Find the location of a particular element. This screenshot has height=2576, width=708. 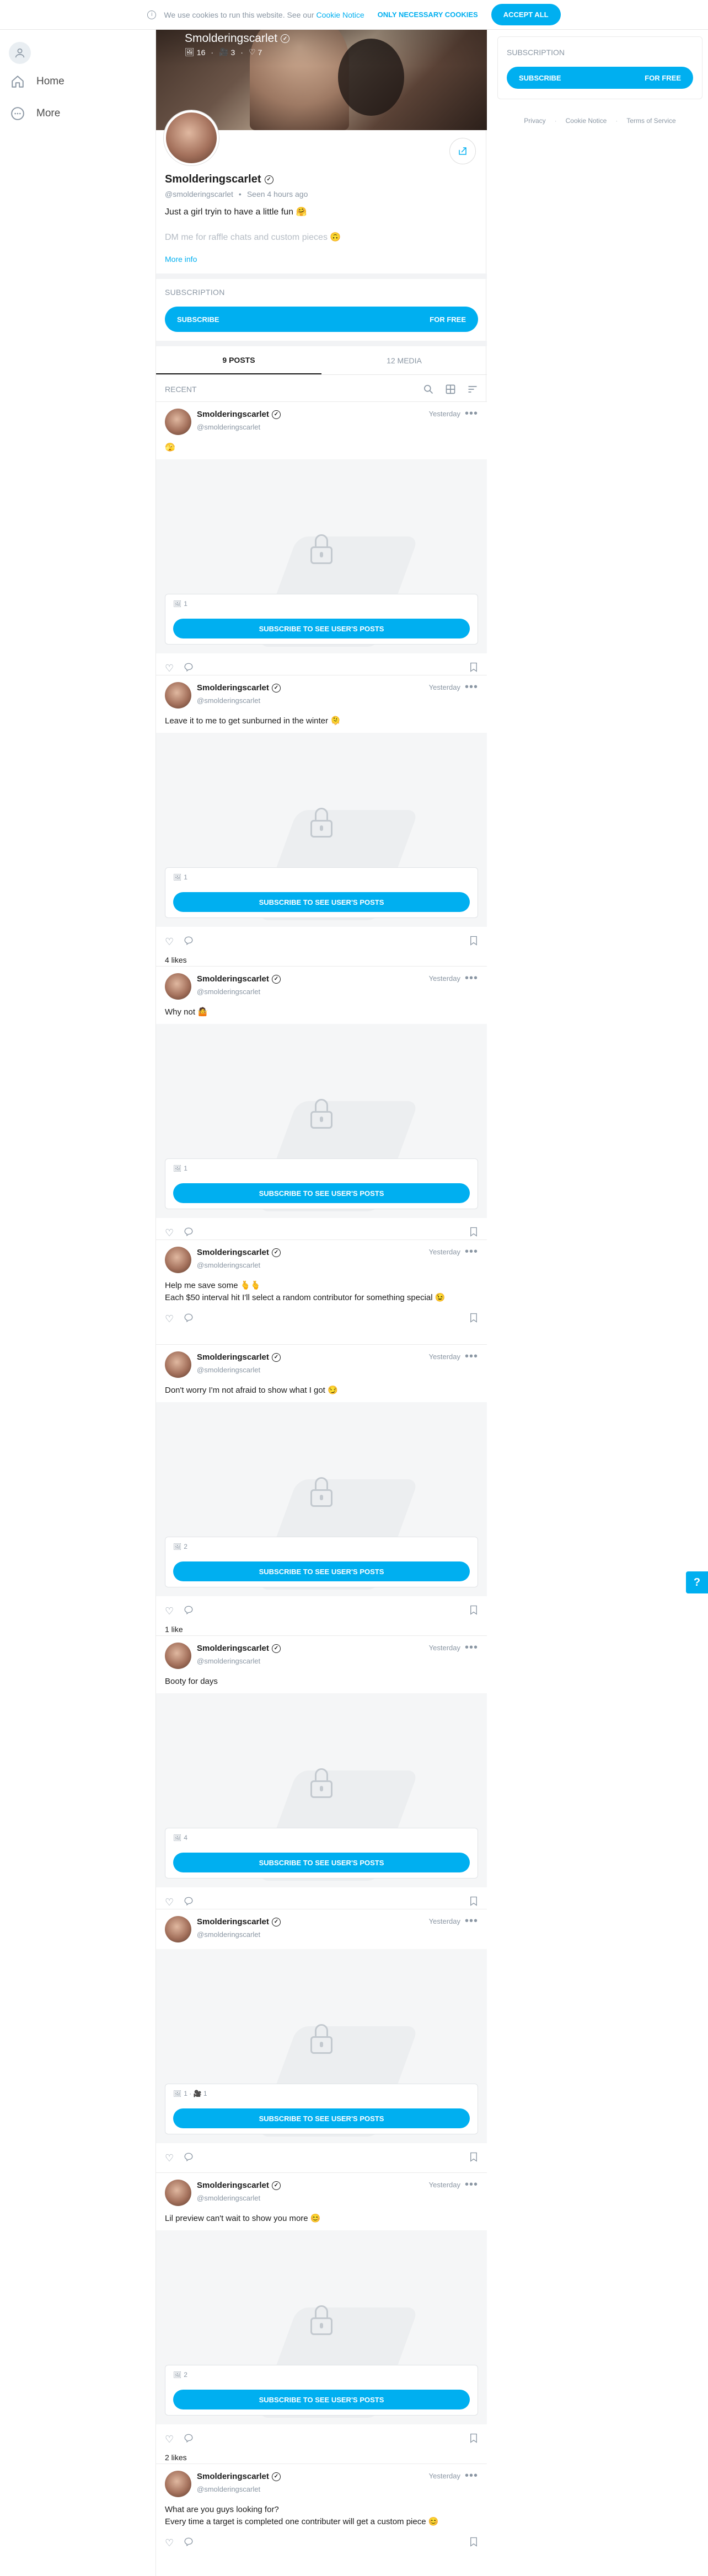

like-count: 2 likes is located at coordinates (176, 2458).